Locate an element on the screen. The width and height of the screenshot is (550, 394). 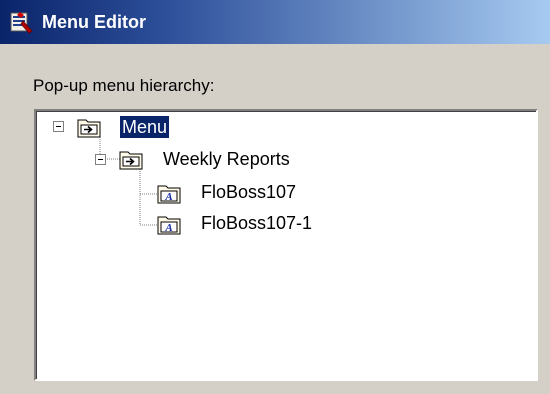
menu-editor-app-icon is located at coordinates (21, 23).